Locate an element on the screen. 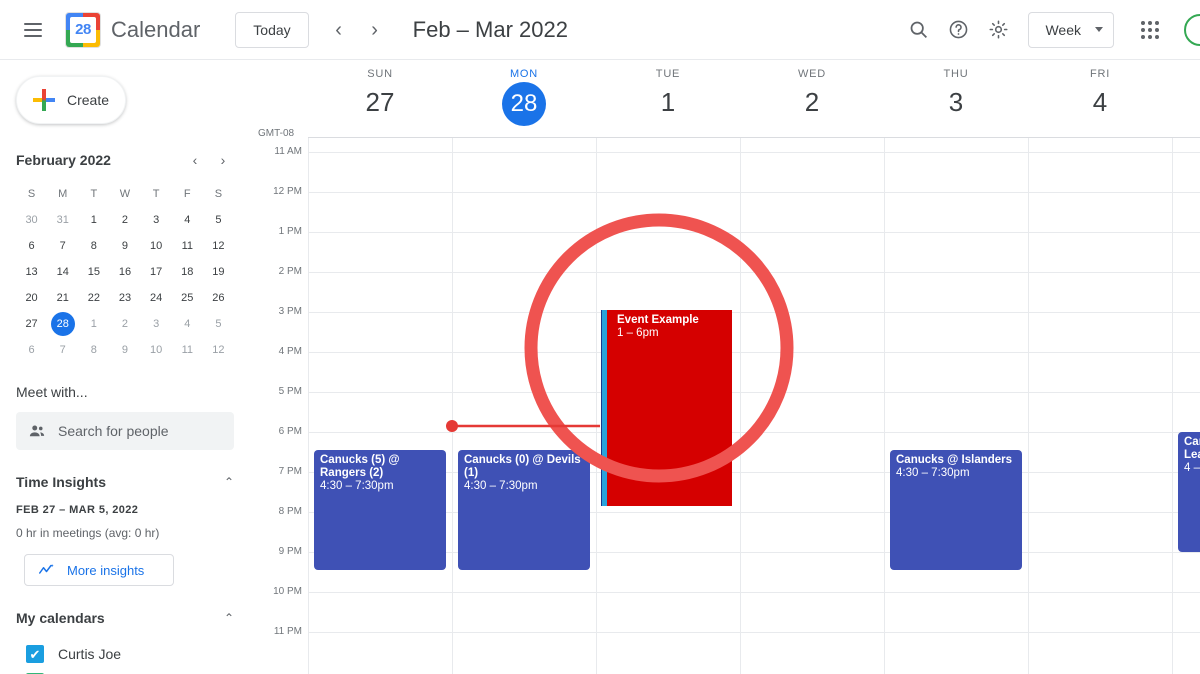 The image size is (1200, 674). day-column-header-fri: FRI 4 is located at coordinates (1100, 95).